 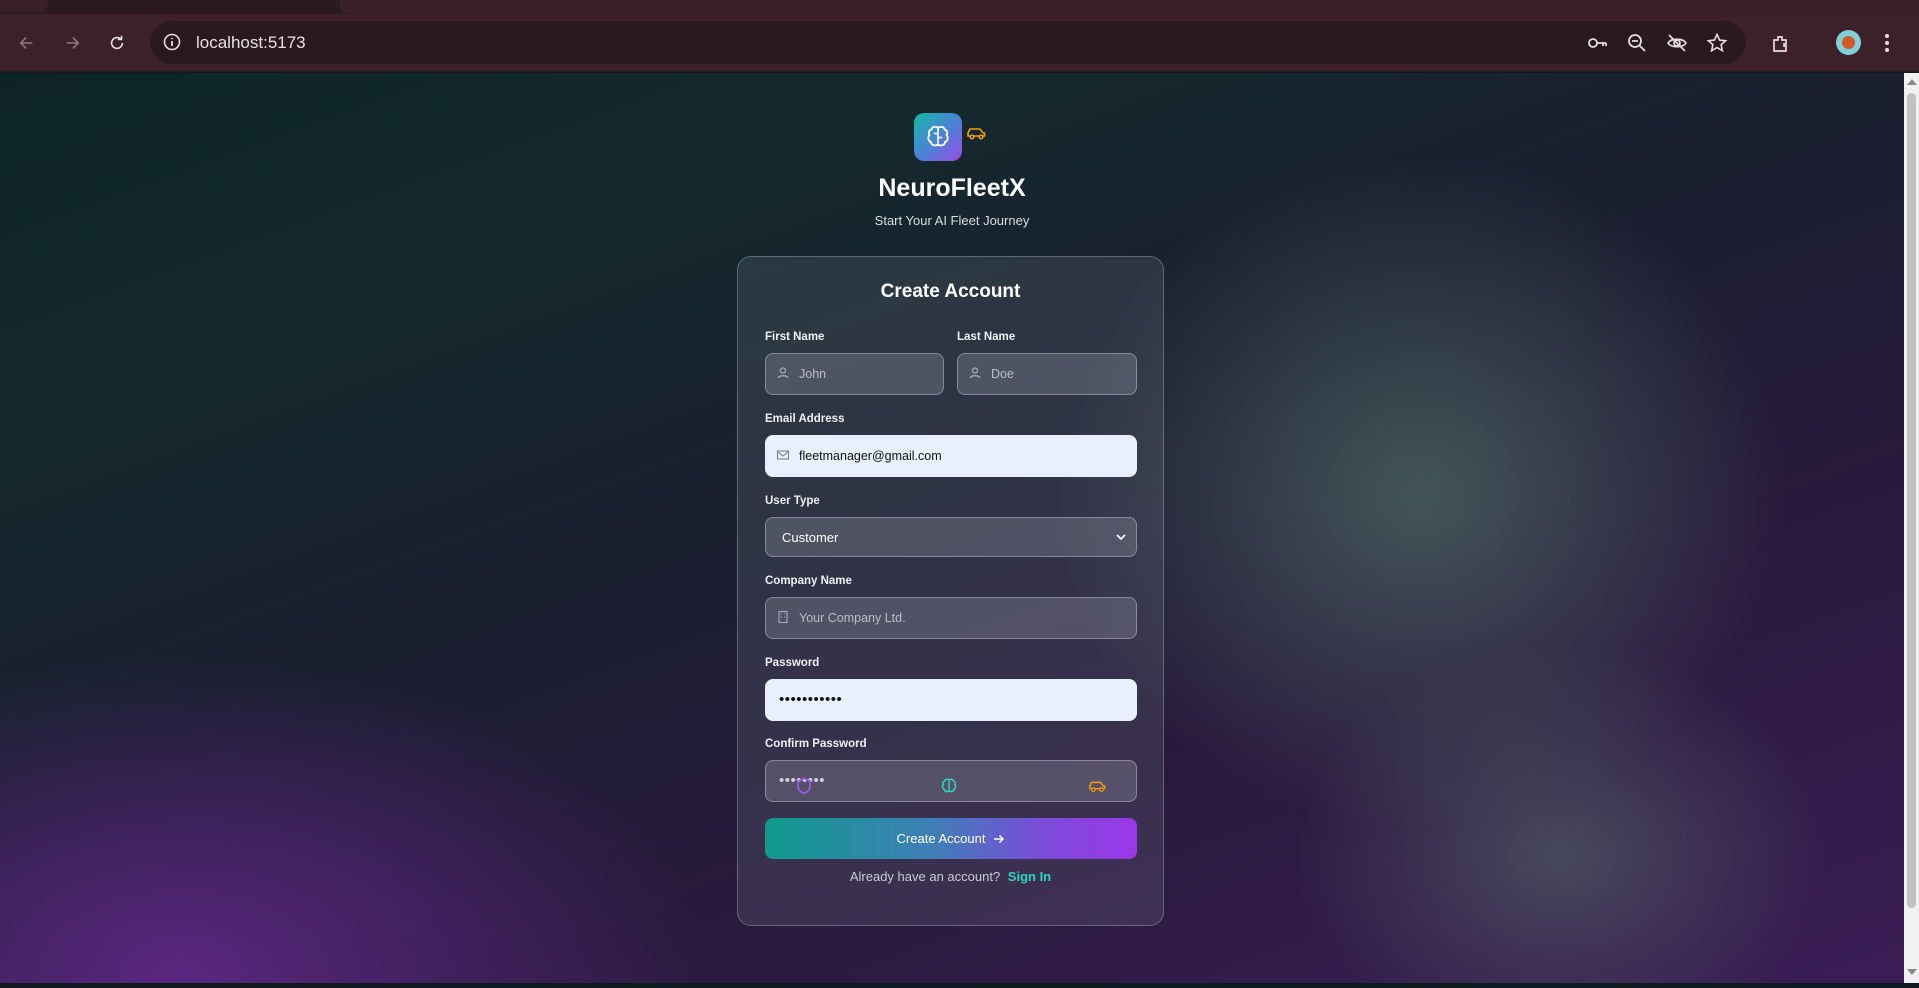 I want to click on site-info-icon, so click(x=172, y=42).